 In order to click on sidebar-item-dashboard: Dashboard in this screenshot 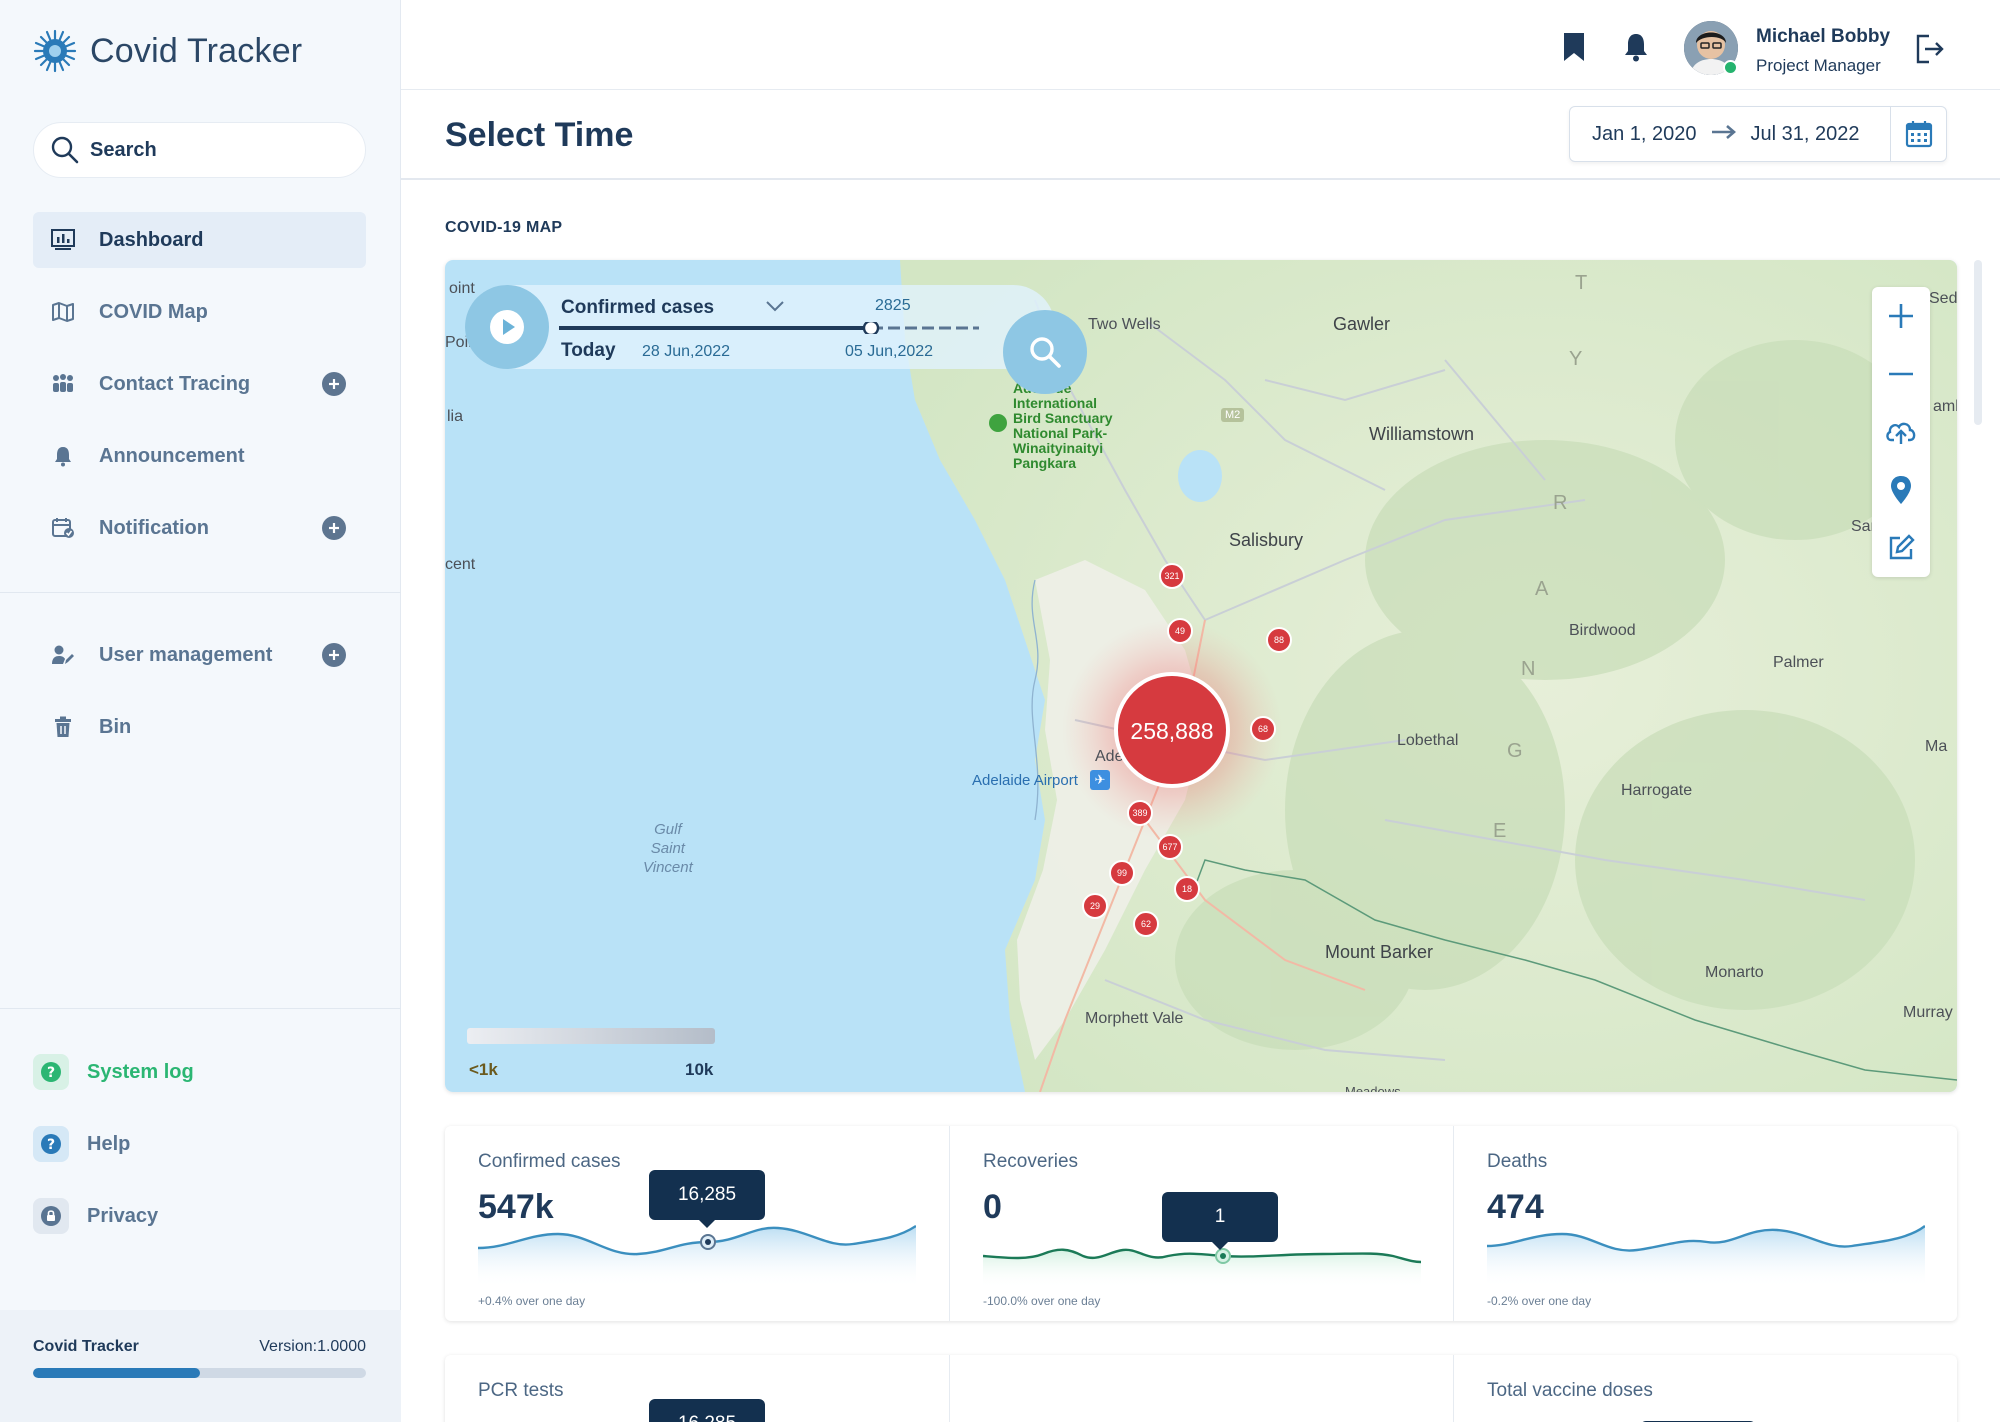, I will do `click(199, 240)`.